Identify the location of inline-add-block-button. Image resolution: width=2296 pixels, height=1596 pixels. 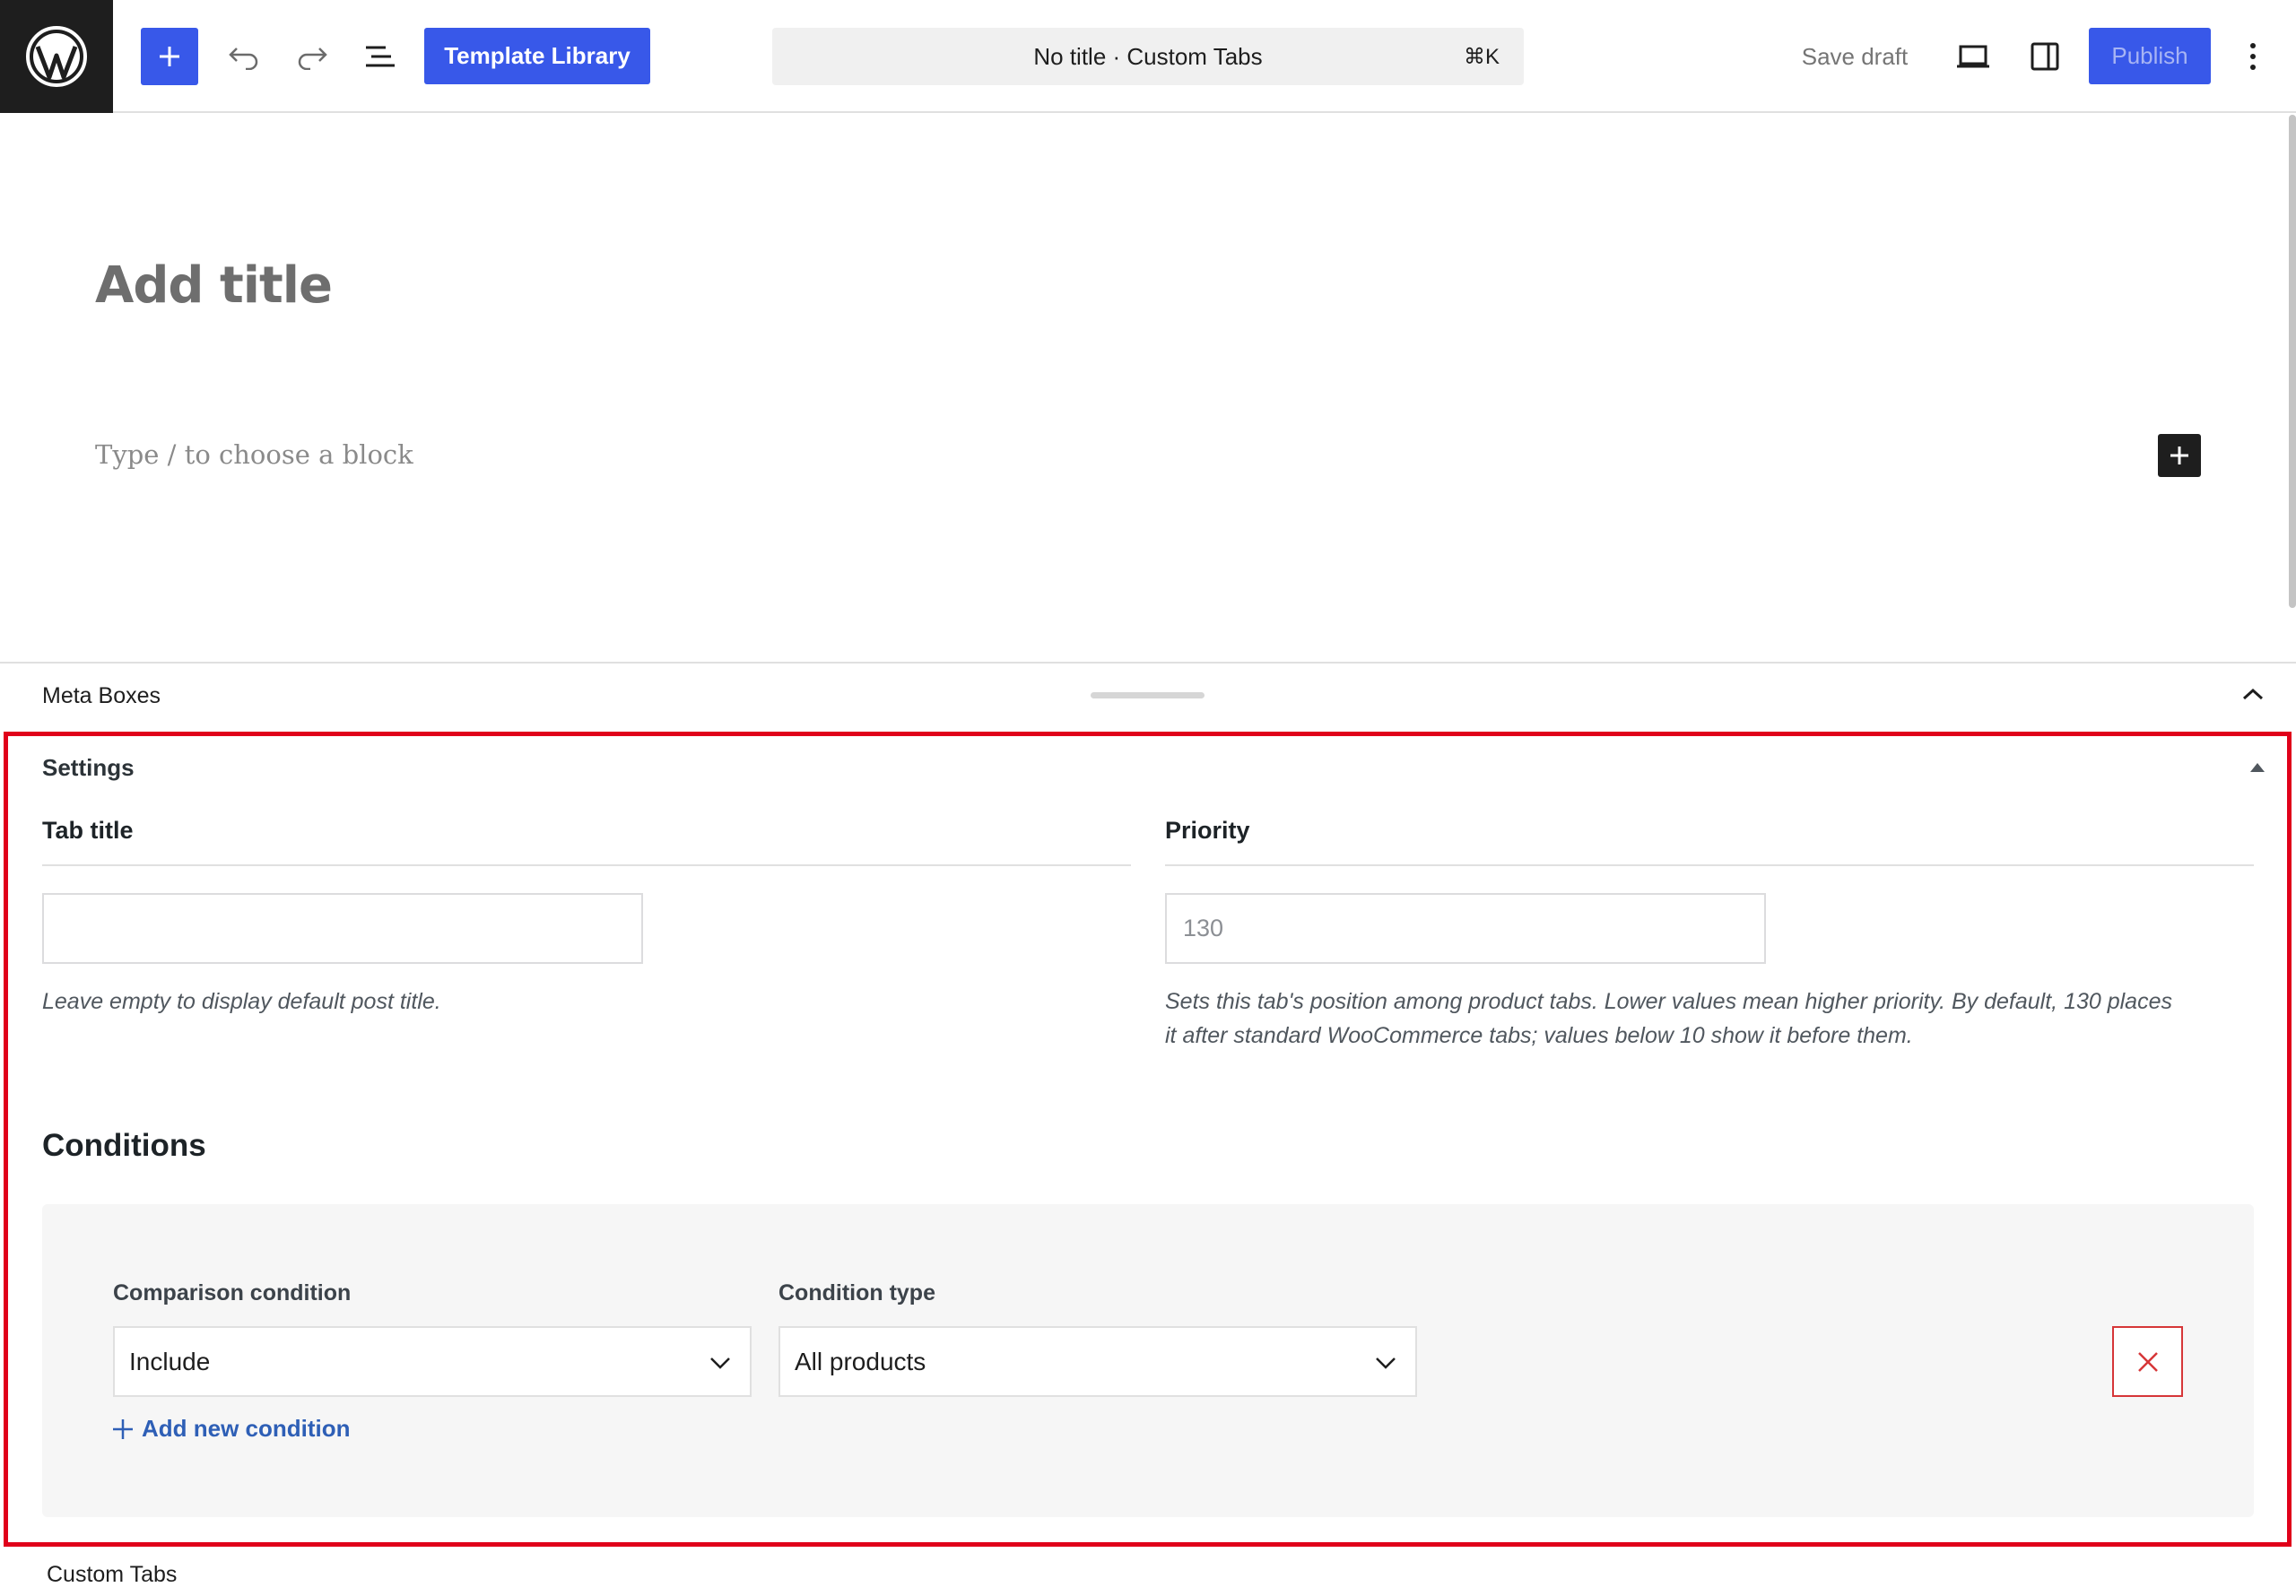
(2179, 455).